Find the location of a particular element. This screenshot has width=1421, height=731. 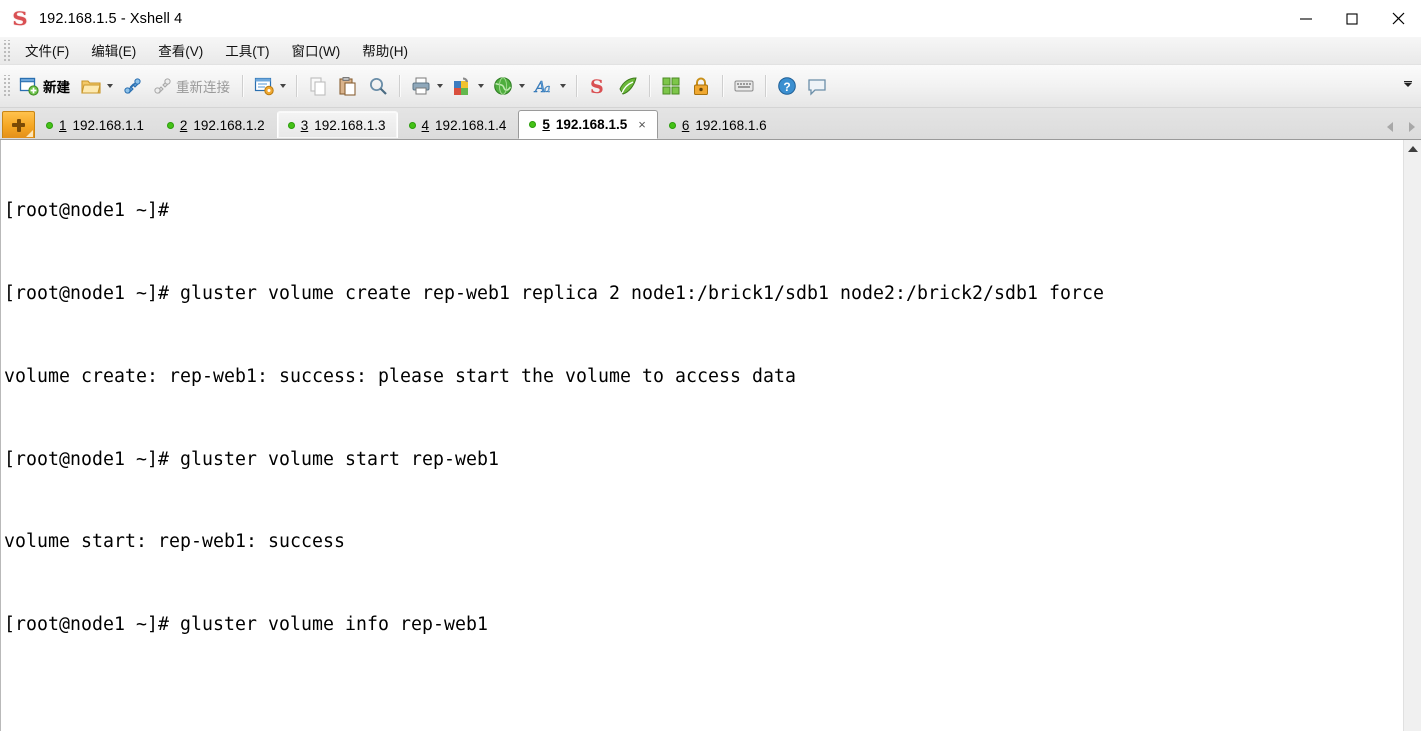

terminal-line: [root@node1 ~]# is located at coordinates (86, 211).